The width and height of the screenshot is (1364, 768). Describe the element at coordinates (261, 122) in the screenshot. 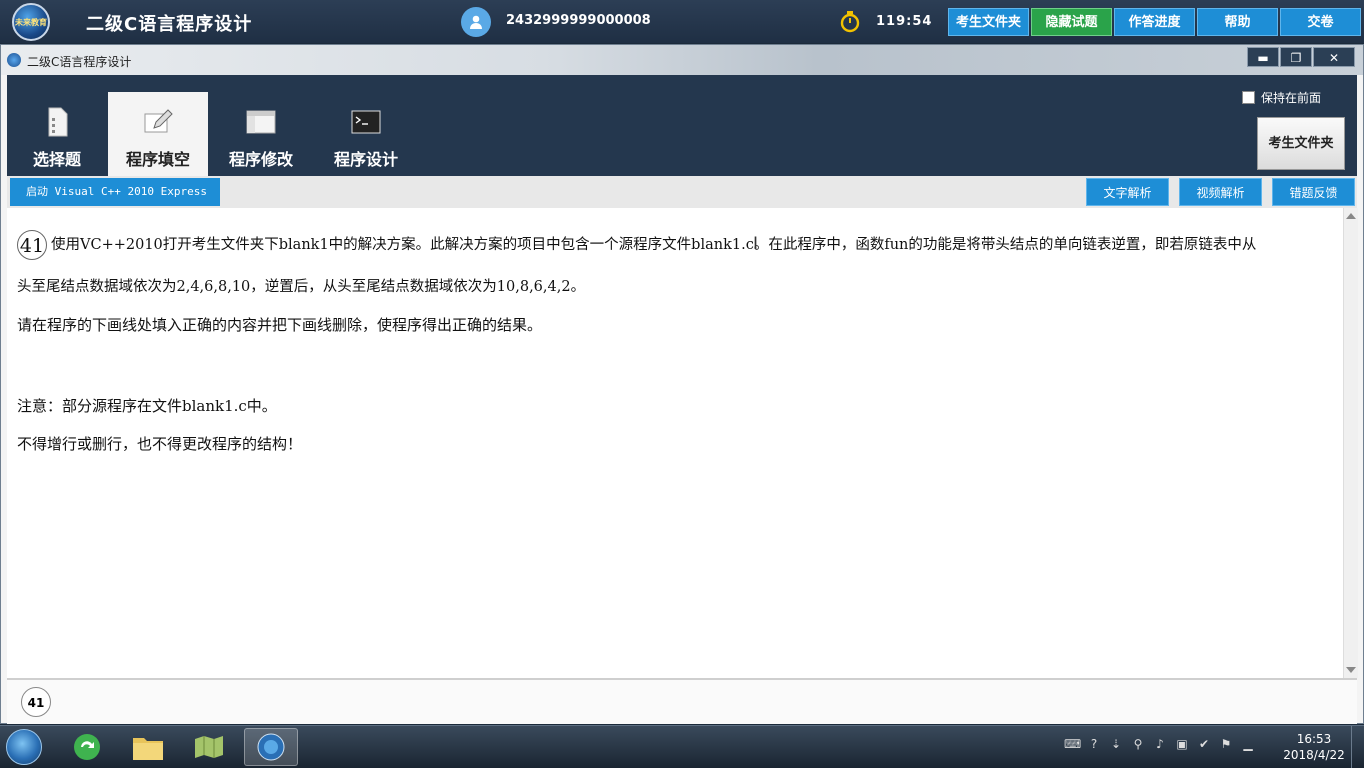

I see `window-icon` at that location.